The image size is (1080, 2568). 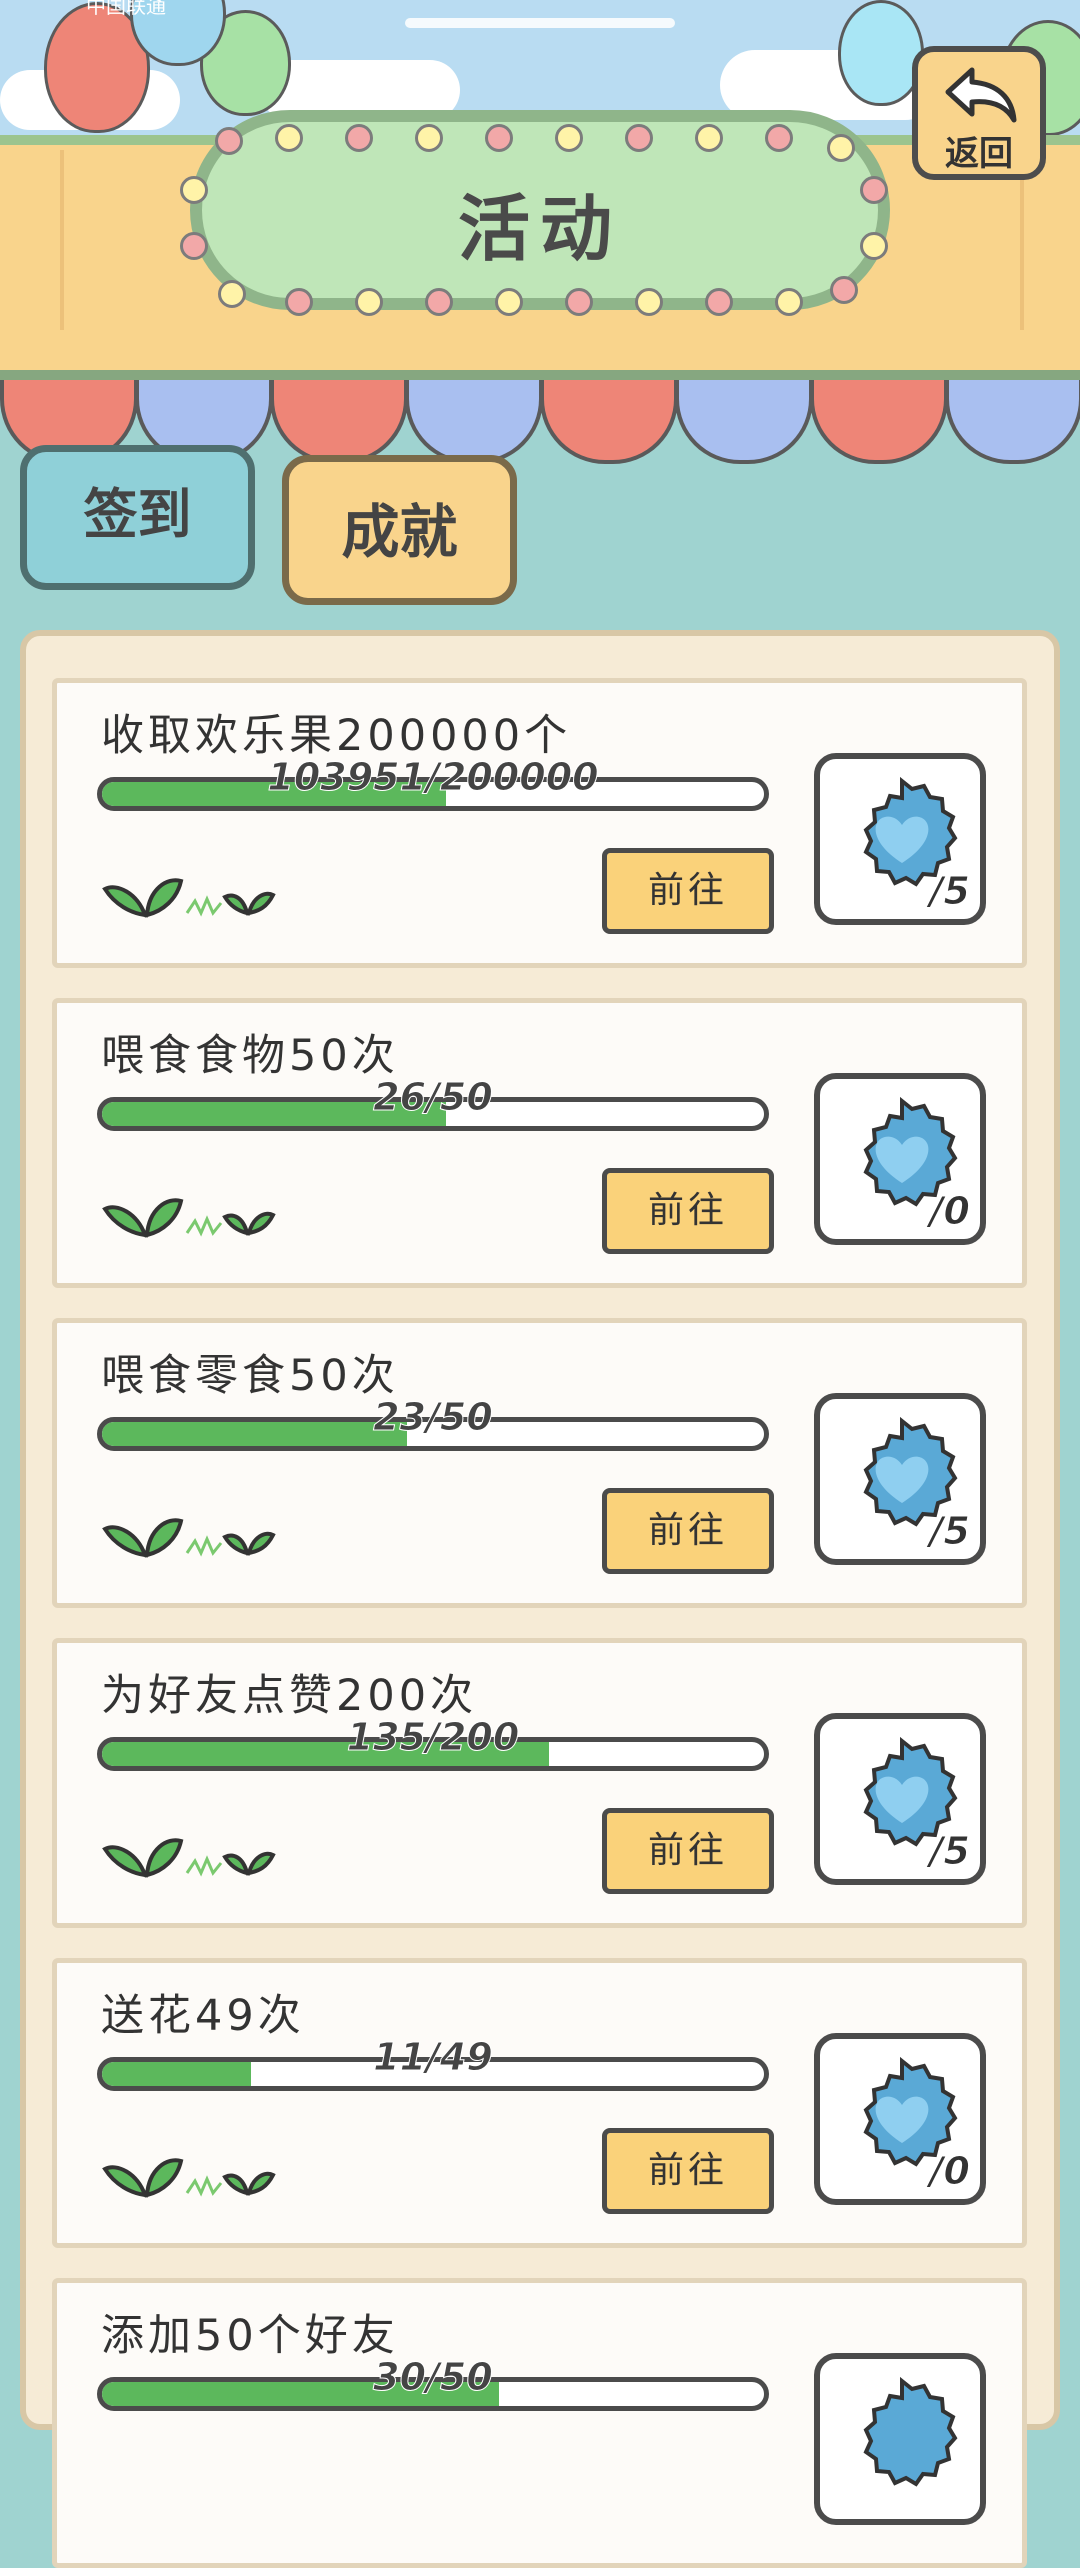 What do you see at coordinates (289, 1696) in the screenshot?
I see `task-title: 为好友点赞200次` at bounding box center [289, 1696].